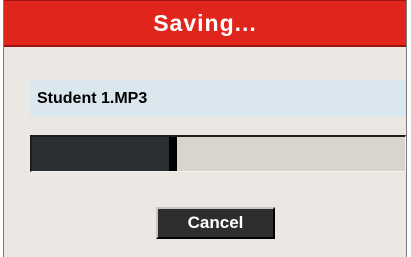 Image resolution: width=411 pixels, height=257 pixels. Describe the element at coordinates (218, 98) in the screenshot. I see `filename-display: Student 1.MP3` at that location.